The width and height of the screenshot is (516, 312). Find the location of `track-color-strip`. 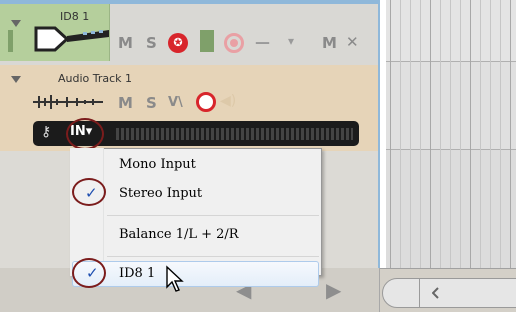

track-color-strip is located at coordinates (10, 41).